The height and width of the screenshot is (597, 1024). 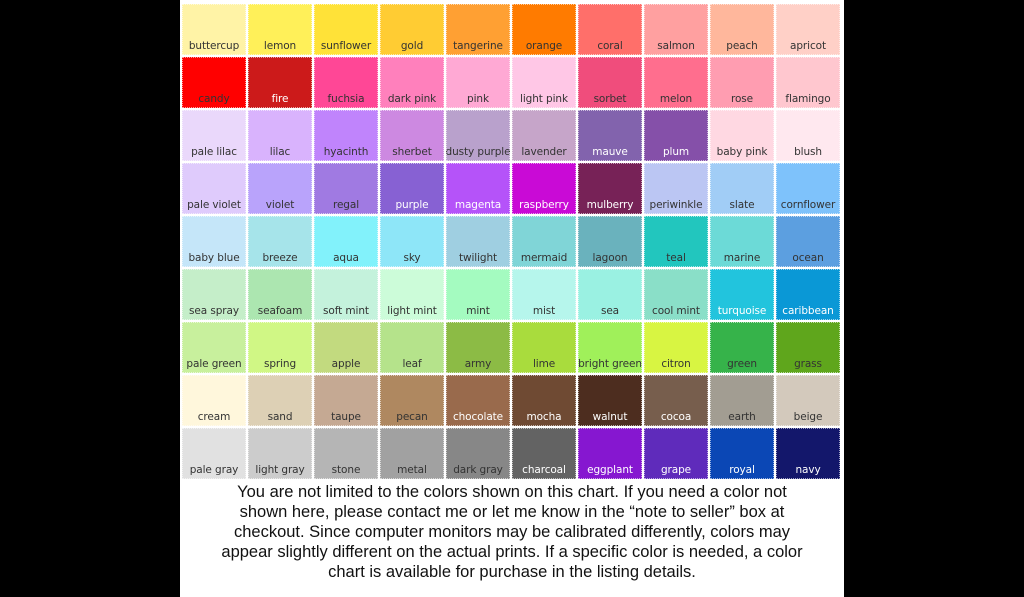 I want to click on color-swatch-soft-mint: soft mint, so click(x=346, y=294).